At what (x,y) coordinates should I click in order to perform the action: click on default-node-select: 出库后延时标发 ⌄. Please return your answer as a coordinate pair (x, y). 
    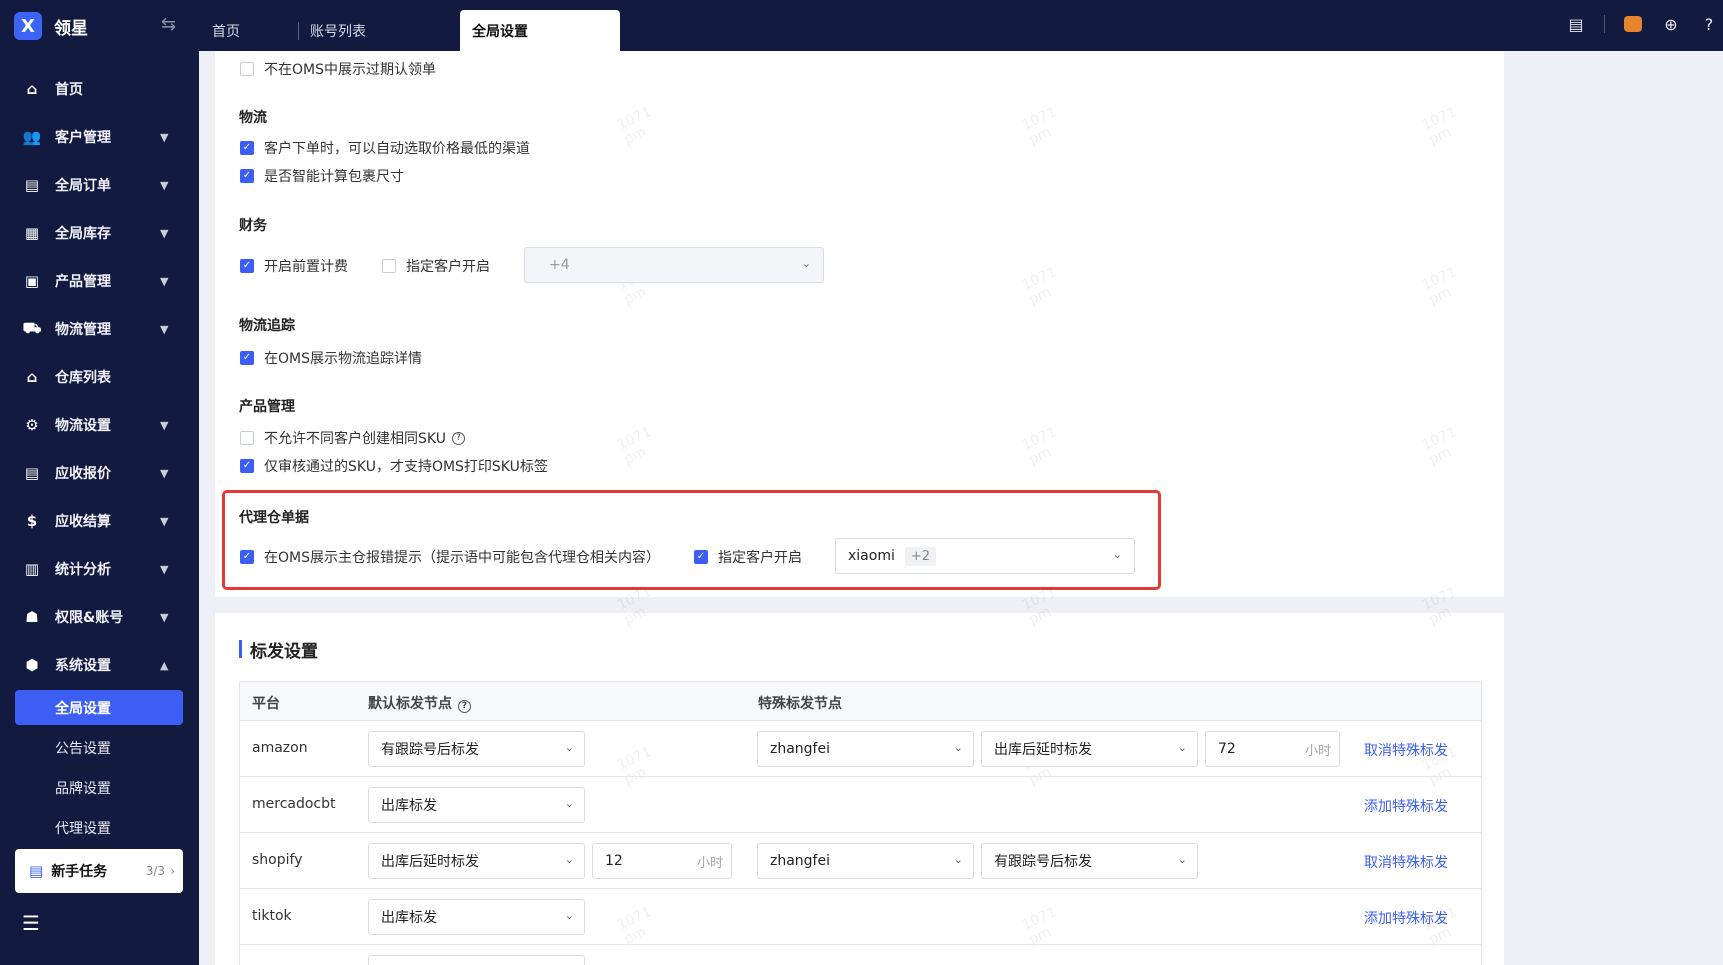
    Looking at the image, I should click on (476, 861).